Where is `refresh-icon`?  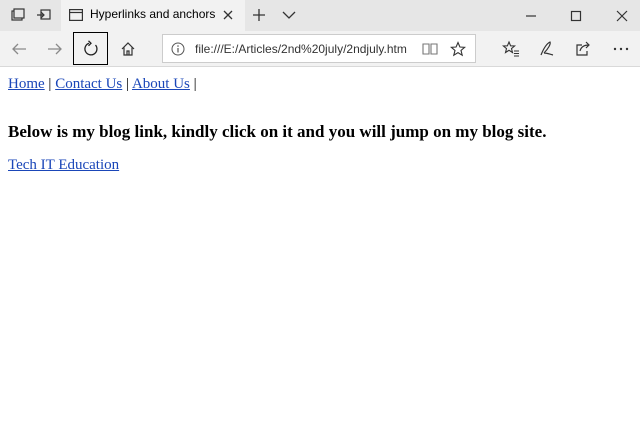
refresh-icon is located at coordinates (91, 48).